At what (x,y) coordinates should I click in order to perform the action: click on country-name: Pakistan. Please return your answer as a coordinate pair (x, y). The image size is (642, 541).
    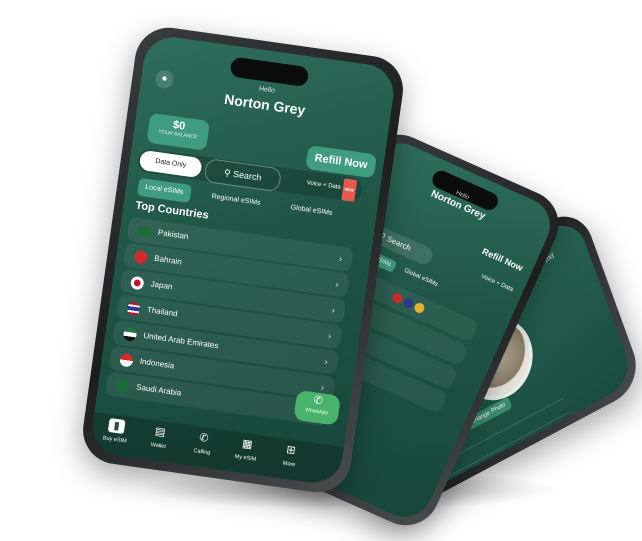
    Looking at the image, I should click on (173, 234).